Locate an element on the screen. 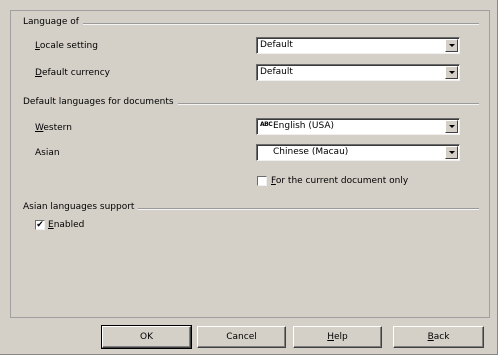  mnemonic: H is located at coordinates (330, 337).